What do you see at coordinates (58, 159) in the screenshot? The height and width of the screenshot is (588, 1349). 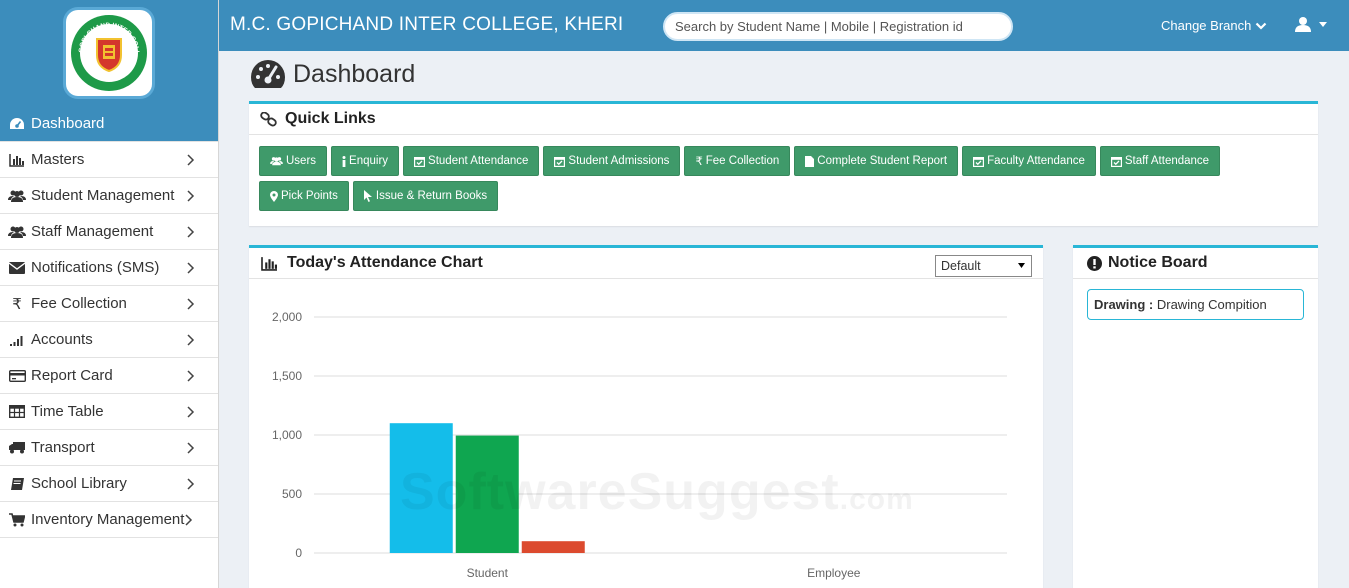 I see `sidebar-item-label: Masters` at bounding box center [58, 159].